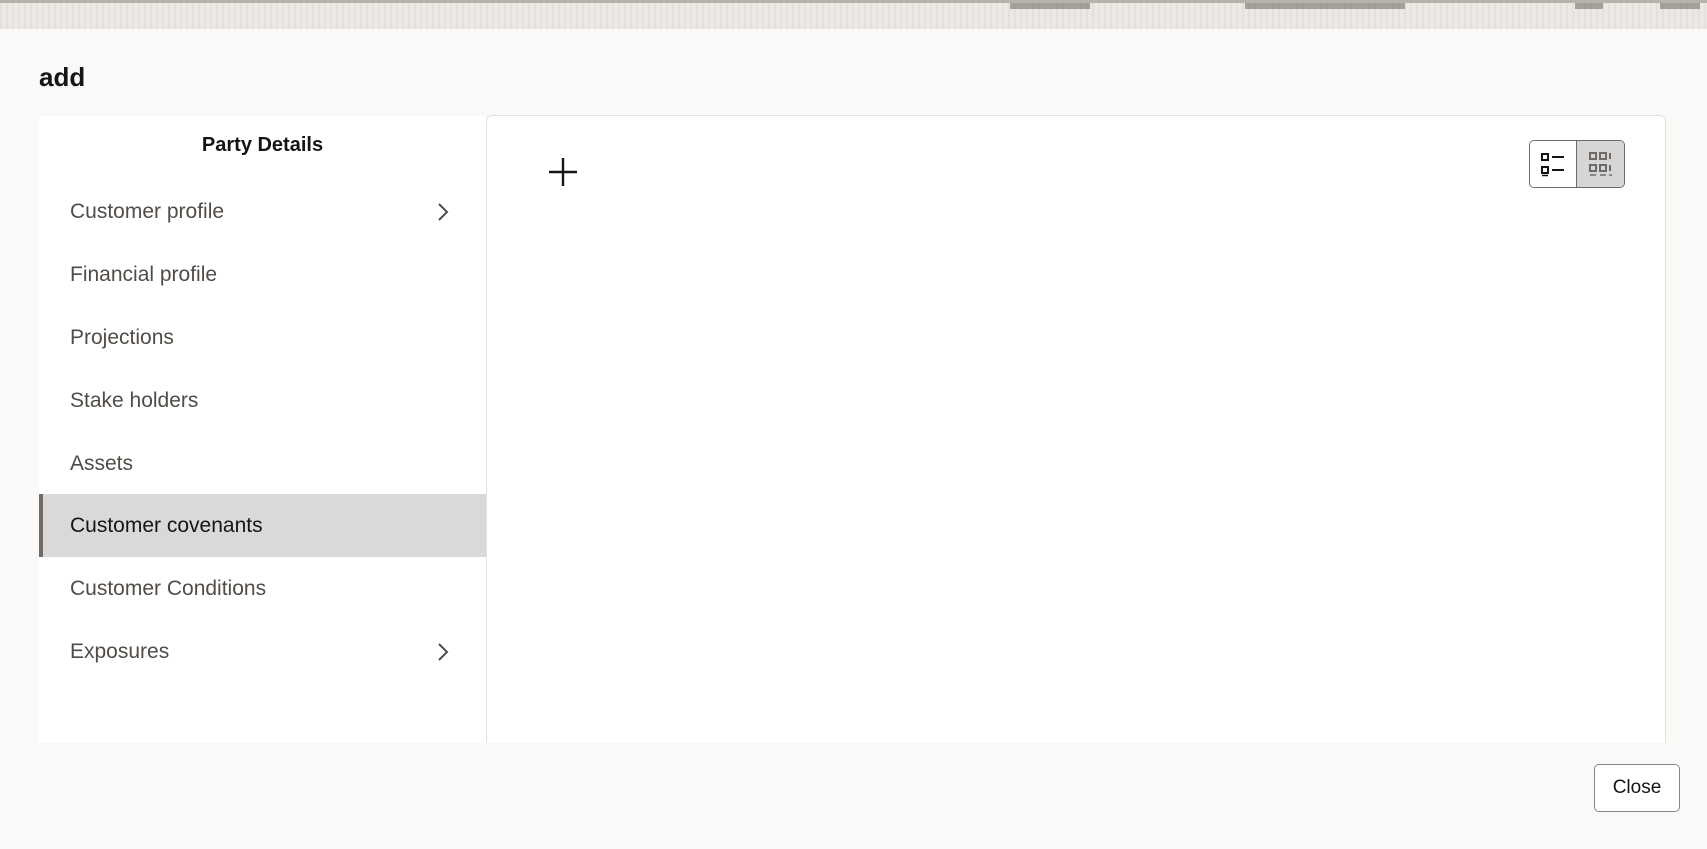 The image size is (1707, 849). I want to click on nav-item-assets: Assets, so click(262, 463).